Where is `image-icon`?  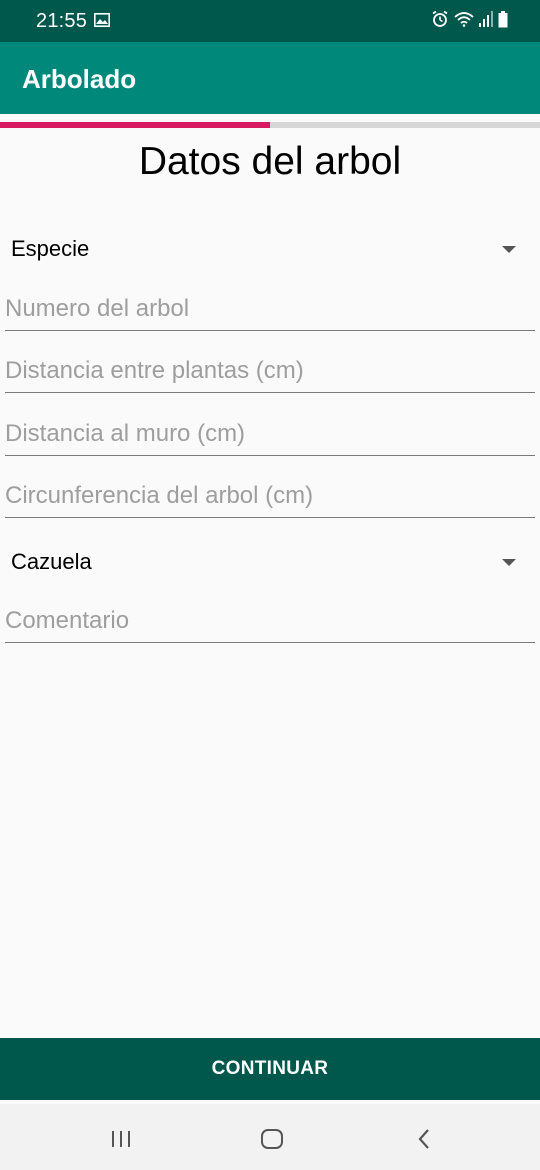
image-icon is located at coordinates (102, 22).